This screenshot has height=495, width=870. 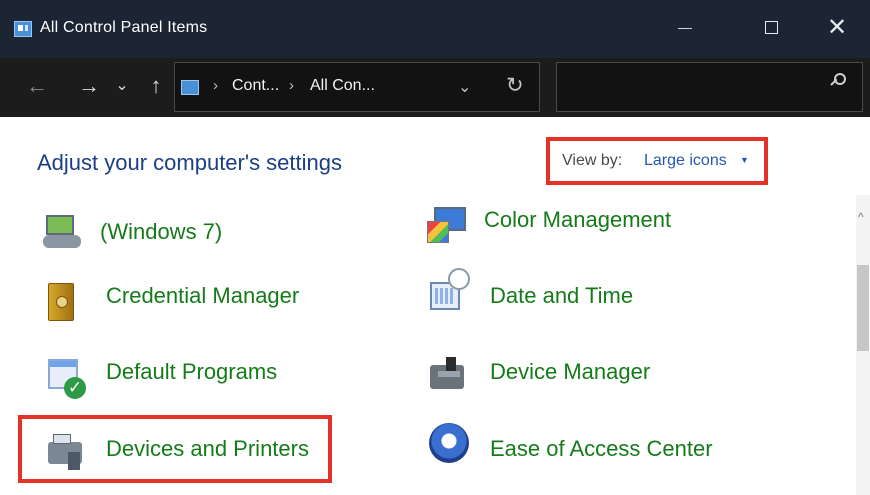 What do you see at coordinates (709, 87) in the screenshot?
I see `search-box` at bounding box center [709, 87].